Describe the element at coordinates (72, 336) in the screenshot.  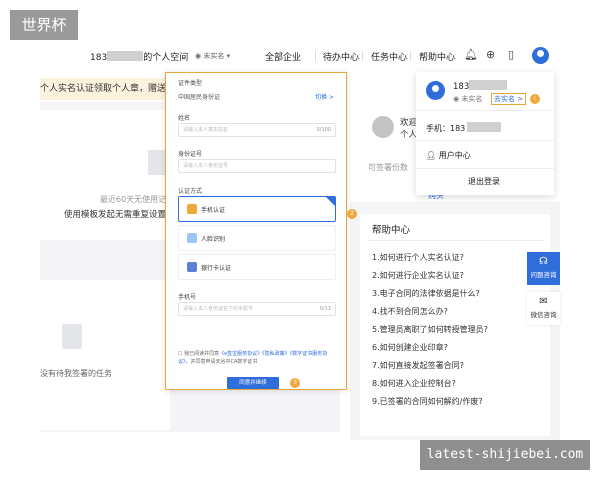
I see `document-icon` at that location.